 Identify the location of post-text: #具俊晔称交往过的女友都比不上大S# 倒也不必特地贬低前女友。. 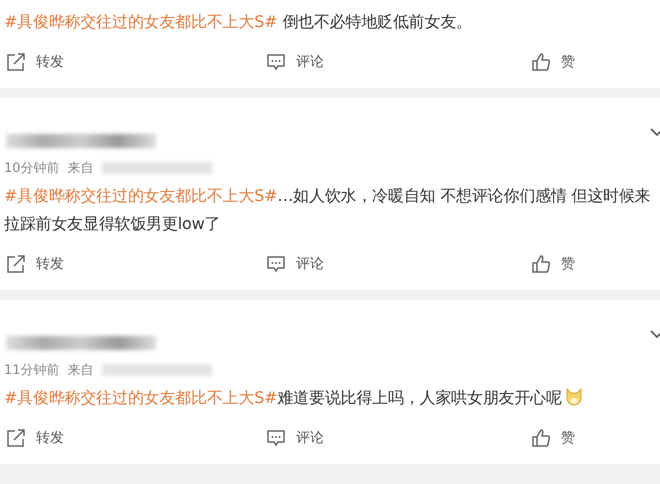
(238, 22).